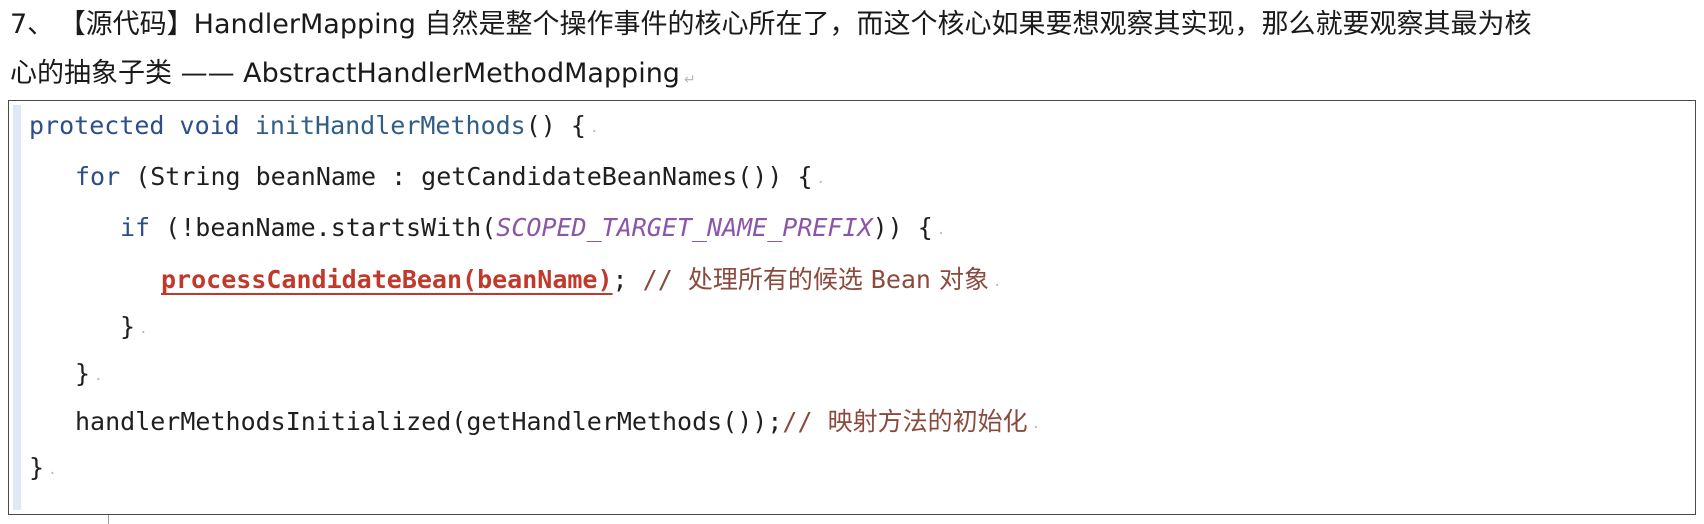  I want to click on heading-line-2: 心的抽象子类 —— AbstractHandlerMethodMapping ↵, so click(855, 77).